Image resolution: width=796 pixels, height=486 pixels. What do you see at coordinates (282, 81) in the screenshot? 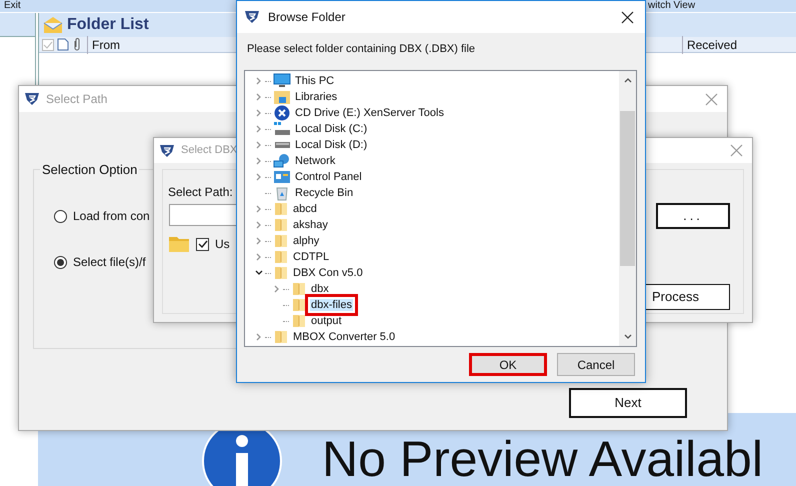
I see `monitor-icon` at bounding box center [282, 81].